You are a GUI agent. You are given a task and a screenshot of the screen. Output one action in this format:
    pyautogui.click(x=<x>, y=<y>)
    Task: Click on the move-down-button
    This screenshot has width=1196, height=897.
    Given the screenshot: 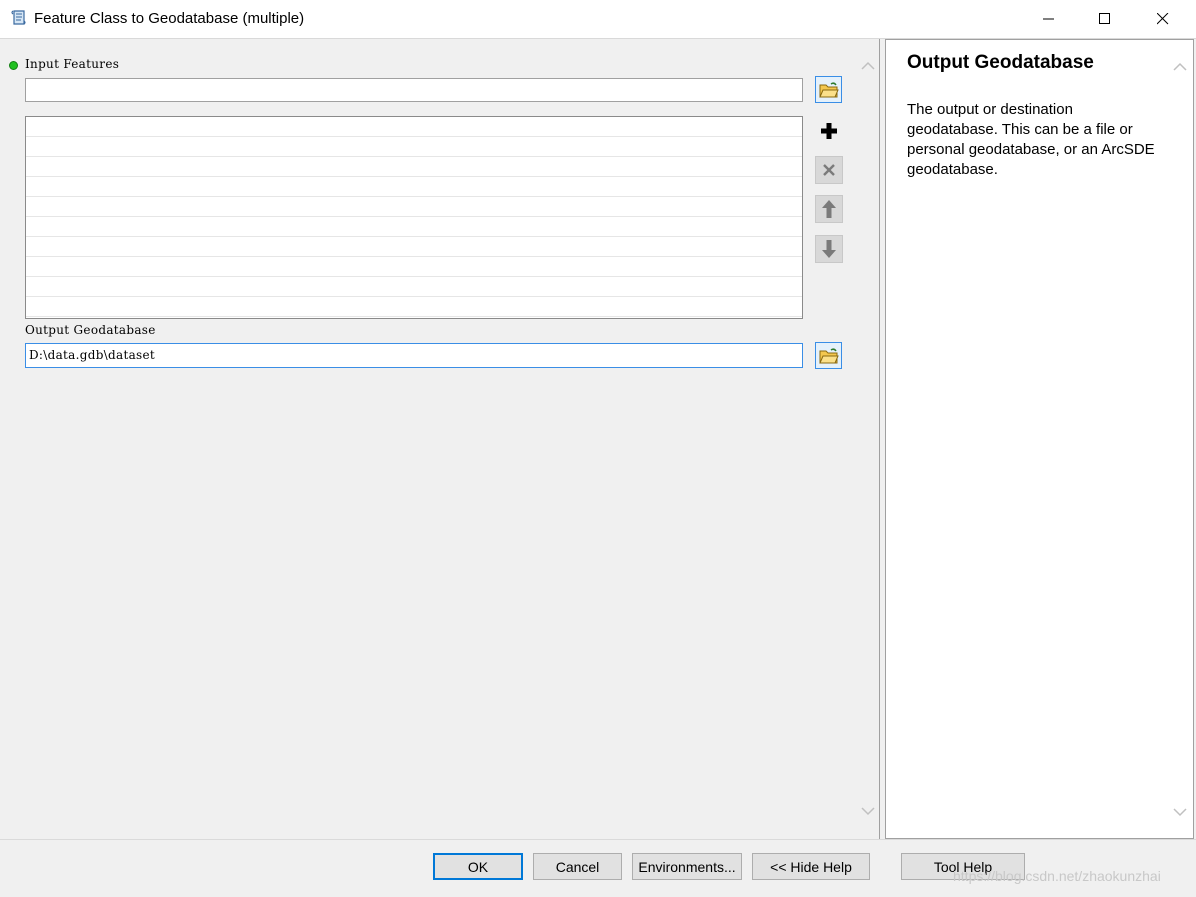 What is the action you would take?
    pyautogui.click(x=829, y=249)
    